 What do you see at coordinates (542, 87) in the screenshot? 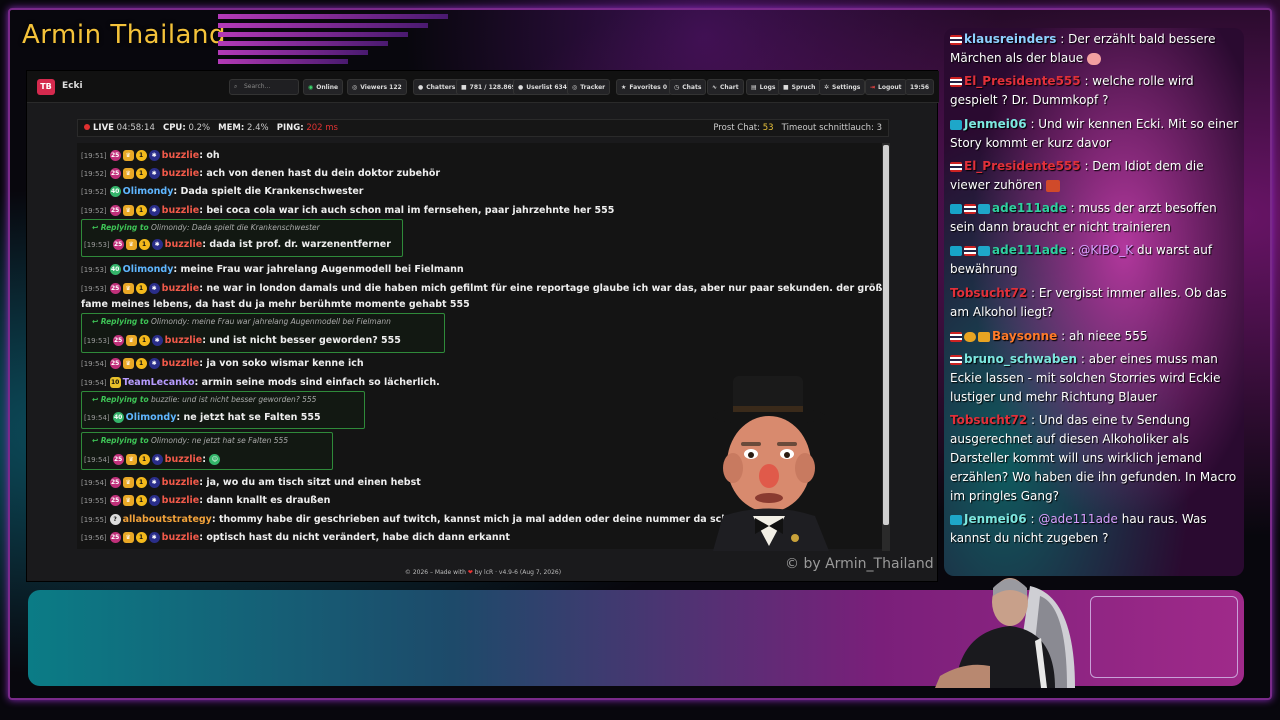
I see `nav-userlist: ● Userlist 634` at bounding box center [542, 87].